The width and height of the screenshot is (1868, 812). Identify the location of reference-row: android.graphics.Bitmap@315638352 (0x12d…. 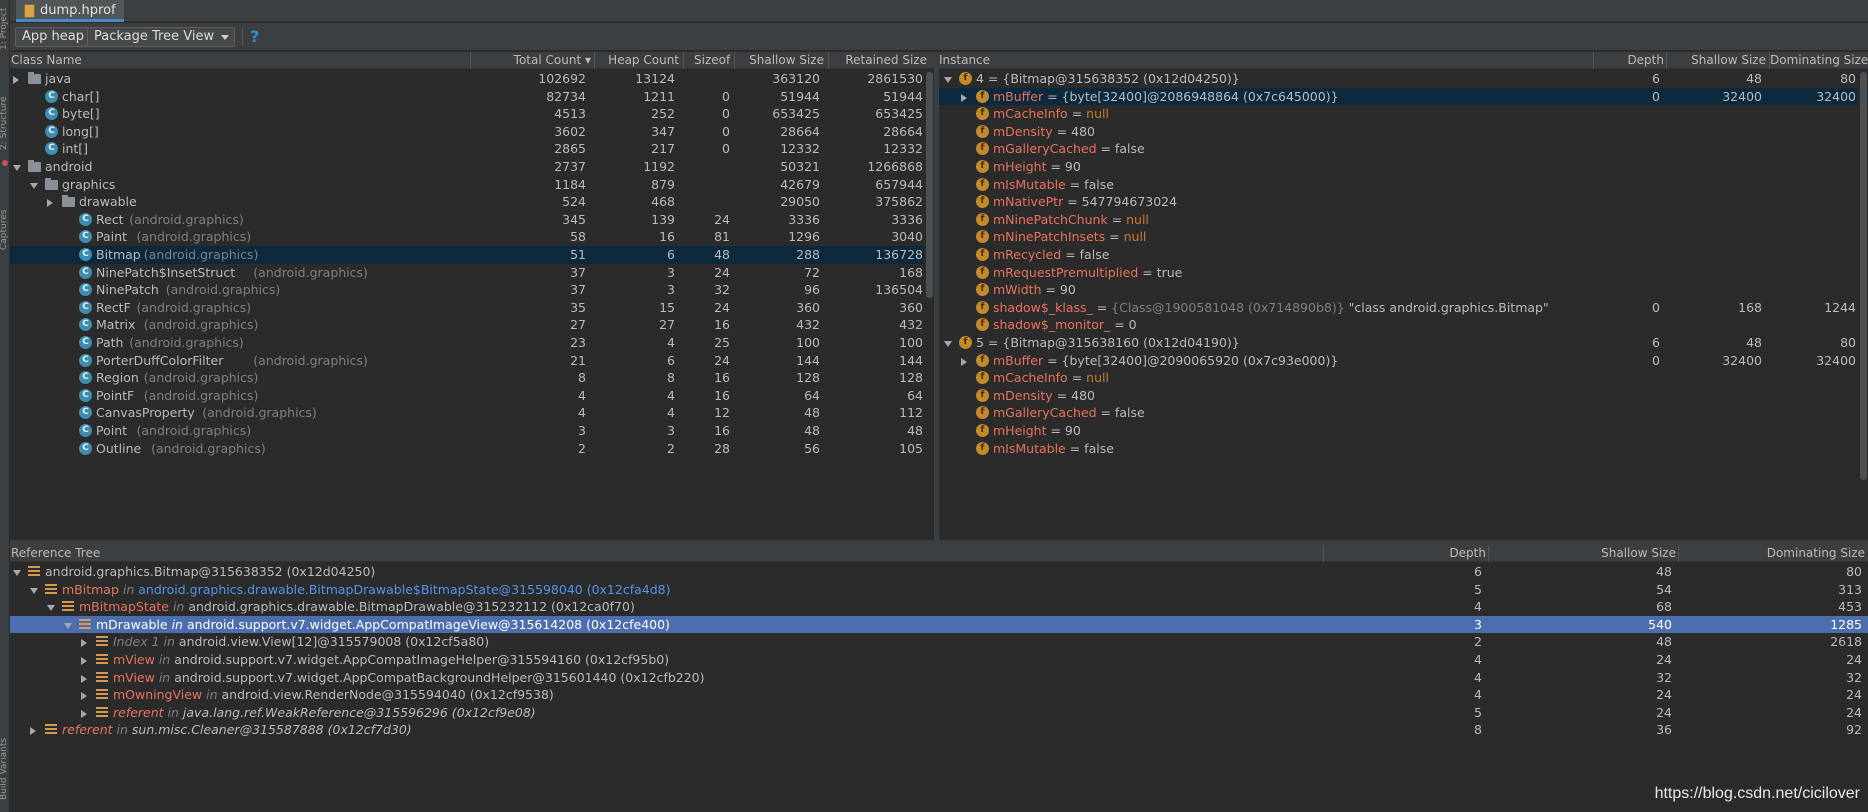
(939, 572).